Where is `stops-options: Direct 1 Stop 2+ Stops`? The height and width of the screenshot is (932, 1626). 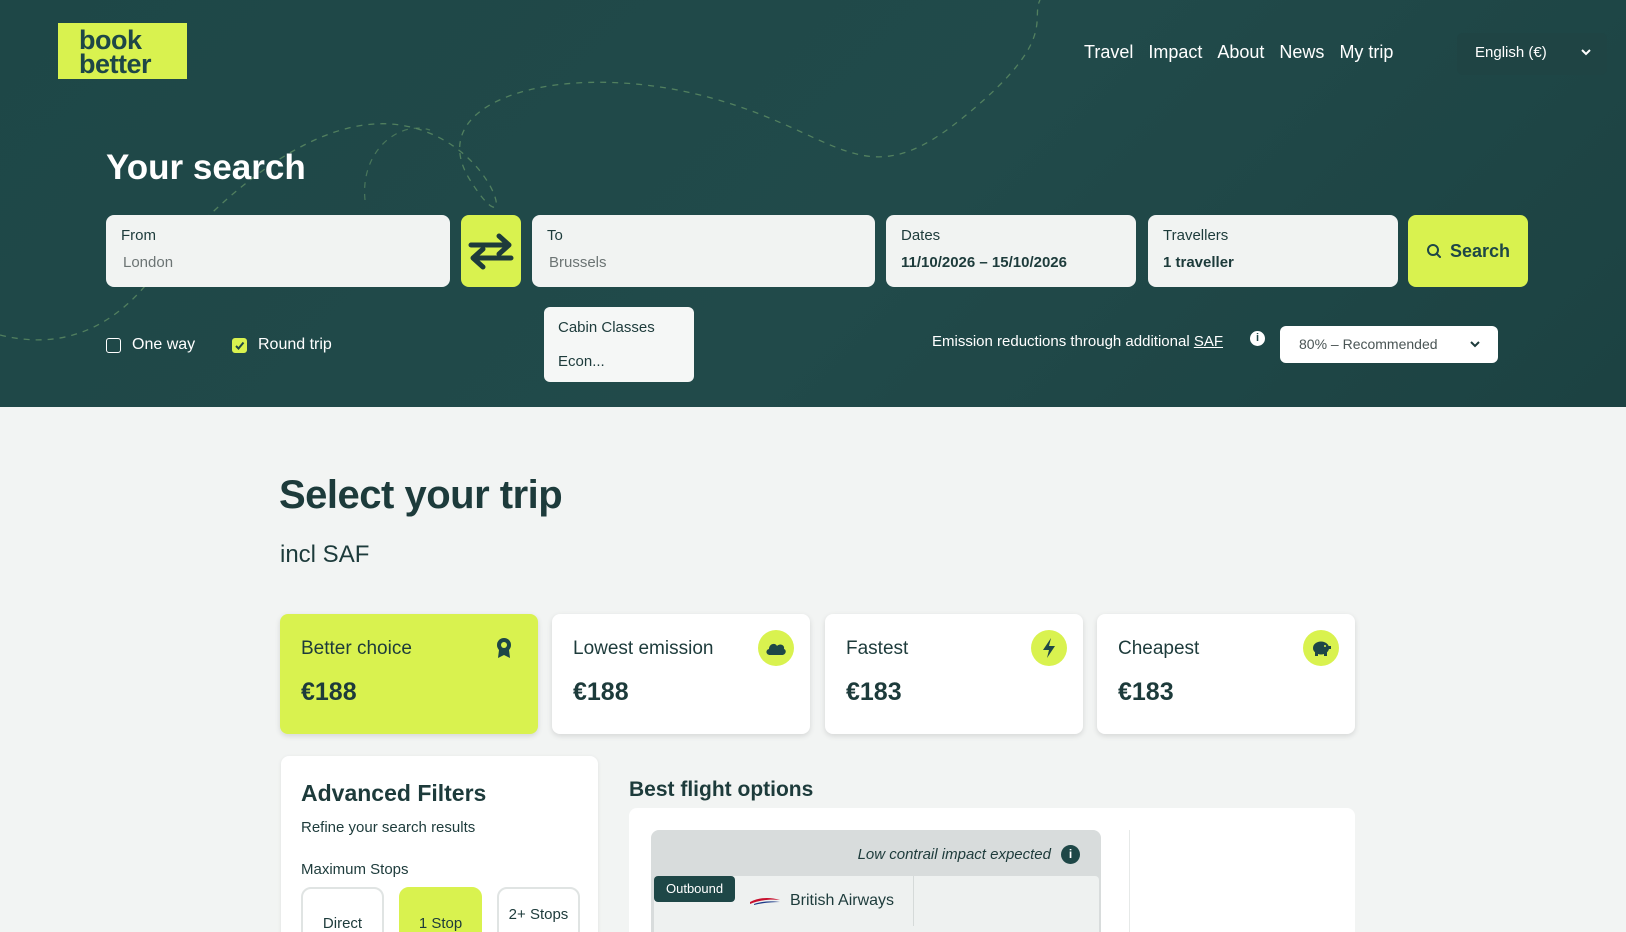 stops-options: Direct 1 Stop 2+ Stops is located at coordinates (440, 909).